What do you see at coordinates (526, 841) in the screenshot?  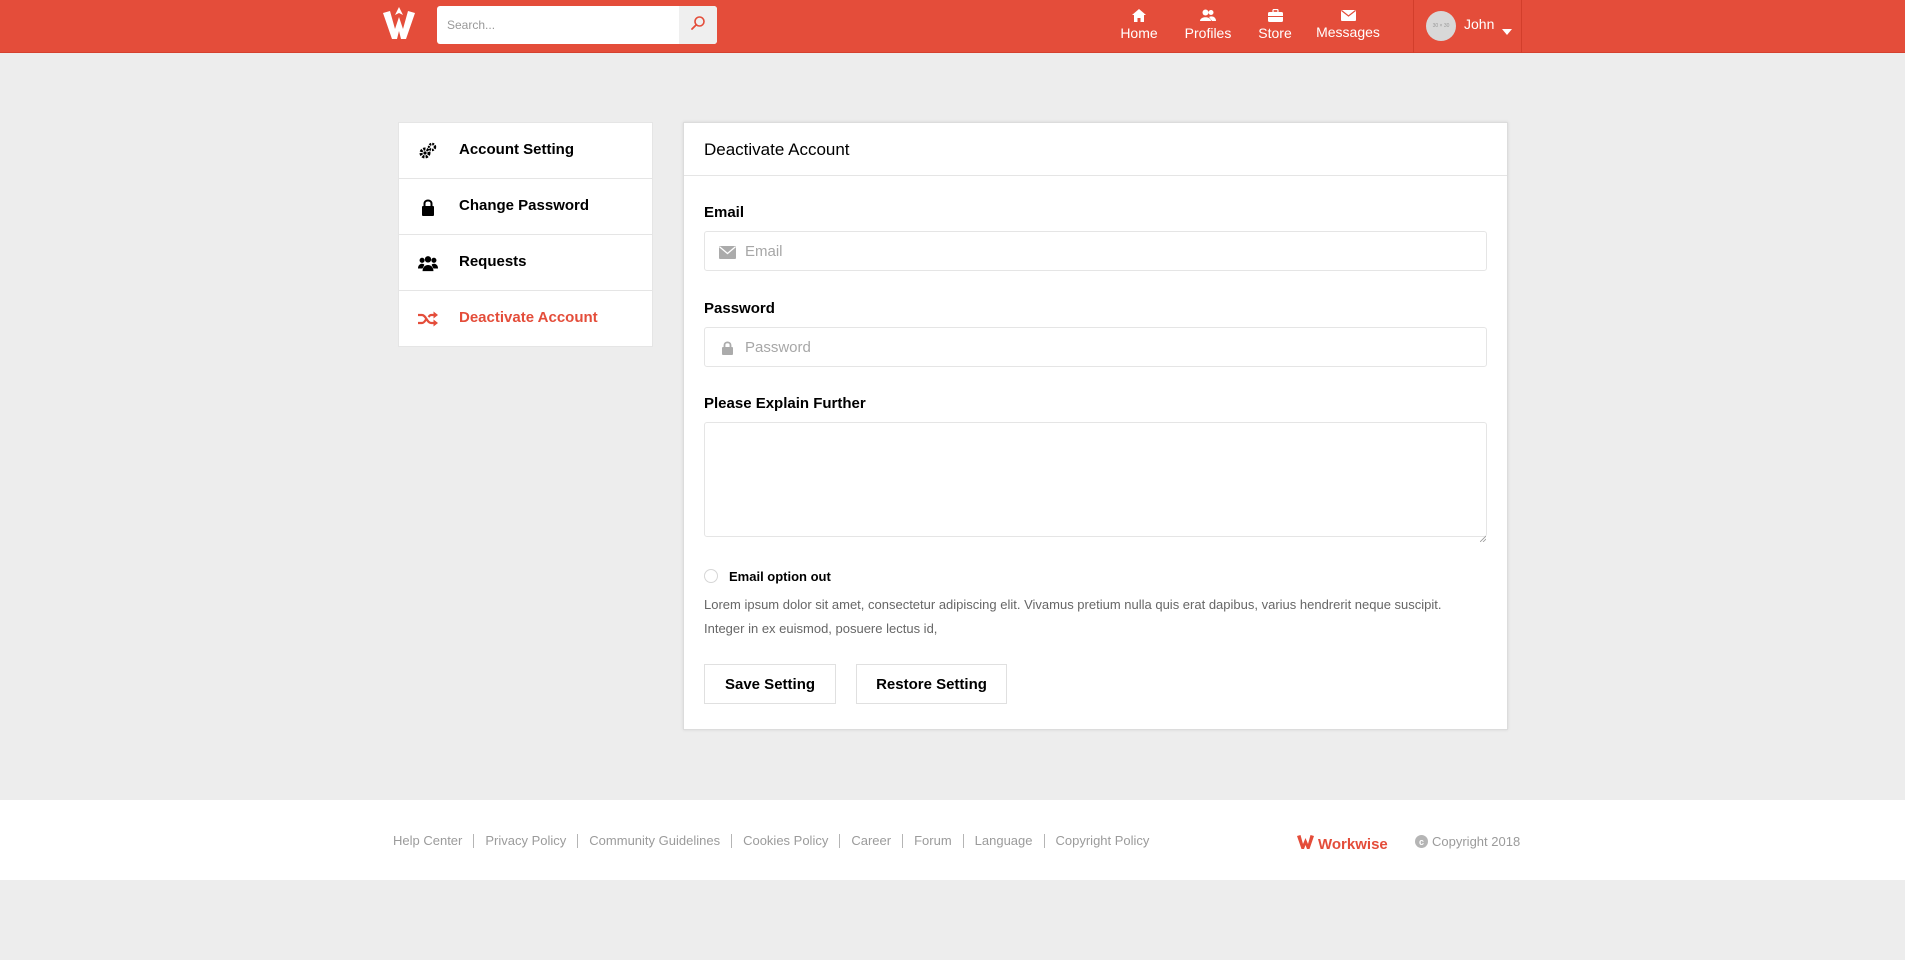 I see `footer-link-privacy-policy: Privacy Policy` at bounding box center [526, 841].